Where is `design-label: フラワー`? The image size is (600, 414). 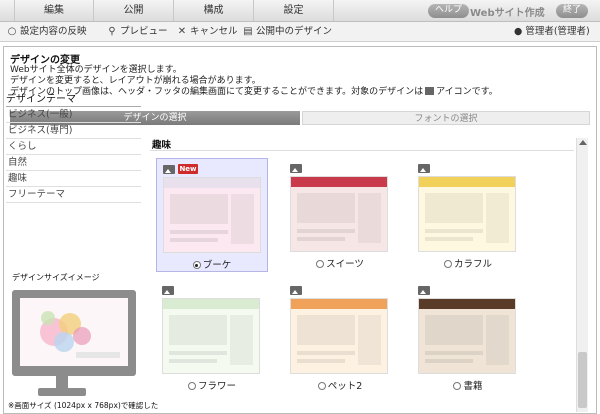 design-label: フラワー is located at coordinates (216, 386).